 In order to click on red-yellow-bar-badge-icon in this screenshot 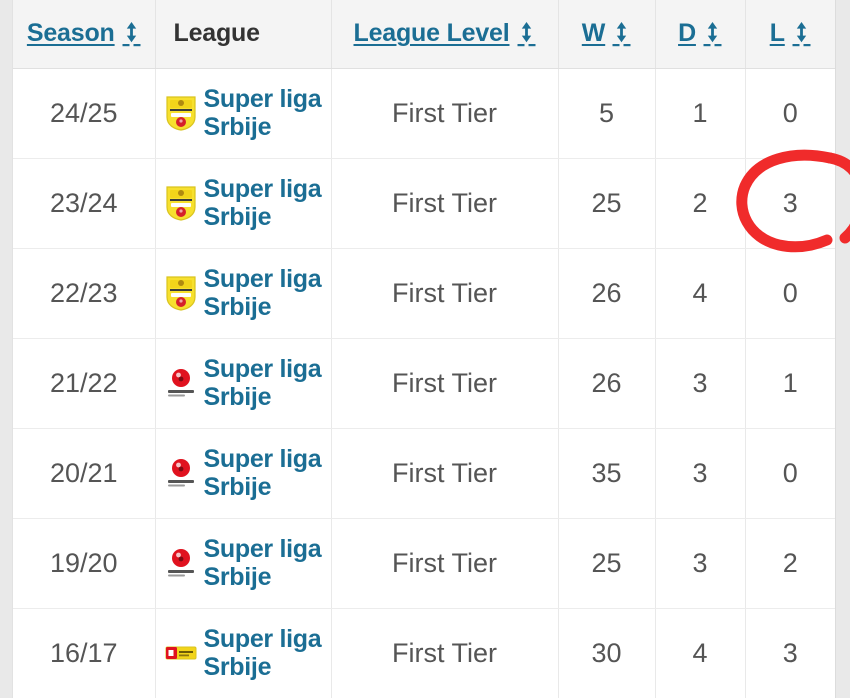, I will do `click(181, 653)`.